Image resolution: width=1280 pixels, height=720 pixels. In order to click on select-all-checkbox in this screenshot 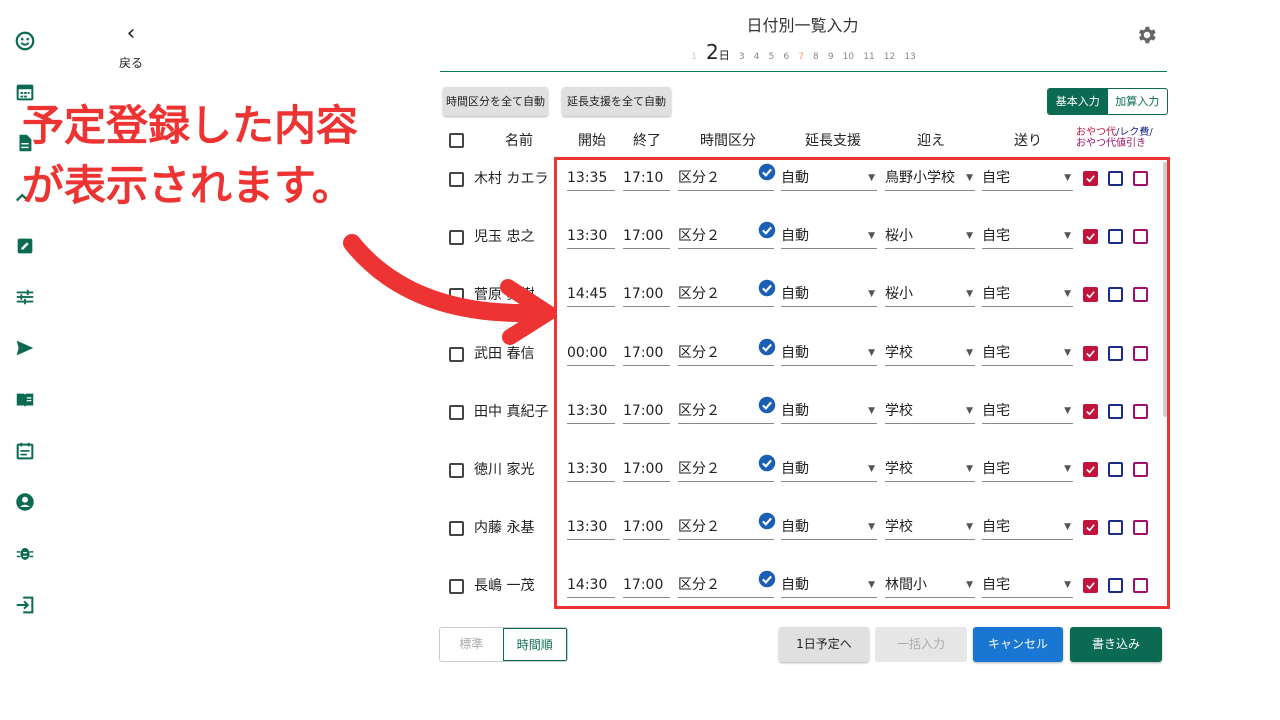, I will do `click(456, 140)`.